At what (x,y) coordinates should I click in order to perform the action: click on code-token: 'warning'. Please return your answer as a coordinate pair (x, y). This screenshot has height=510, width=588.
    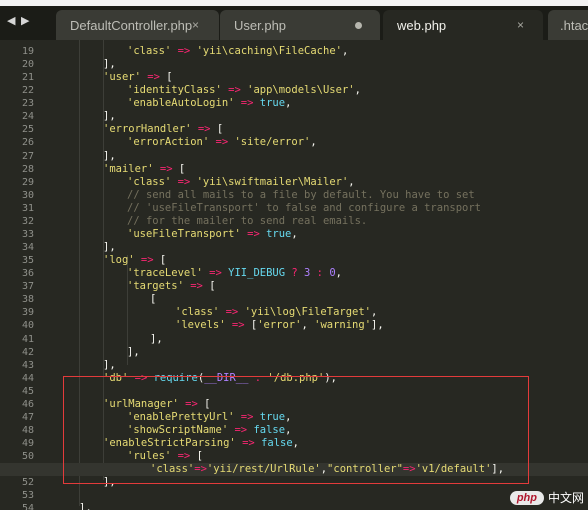
    Looking at the image, I should click on (343, 325).